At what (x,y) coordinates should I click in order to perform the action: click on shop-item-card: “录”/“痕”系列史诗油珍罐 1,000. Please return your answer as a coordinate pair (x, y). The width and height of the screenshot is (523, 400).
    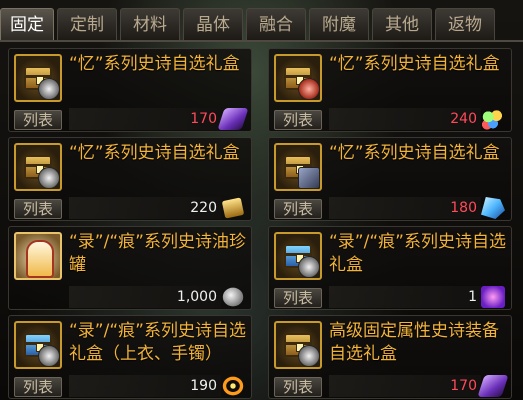
    Looking at the image, I should click on (130, 268).